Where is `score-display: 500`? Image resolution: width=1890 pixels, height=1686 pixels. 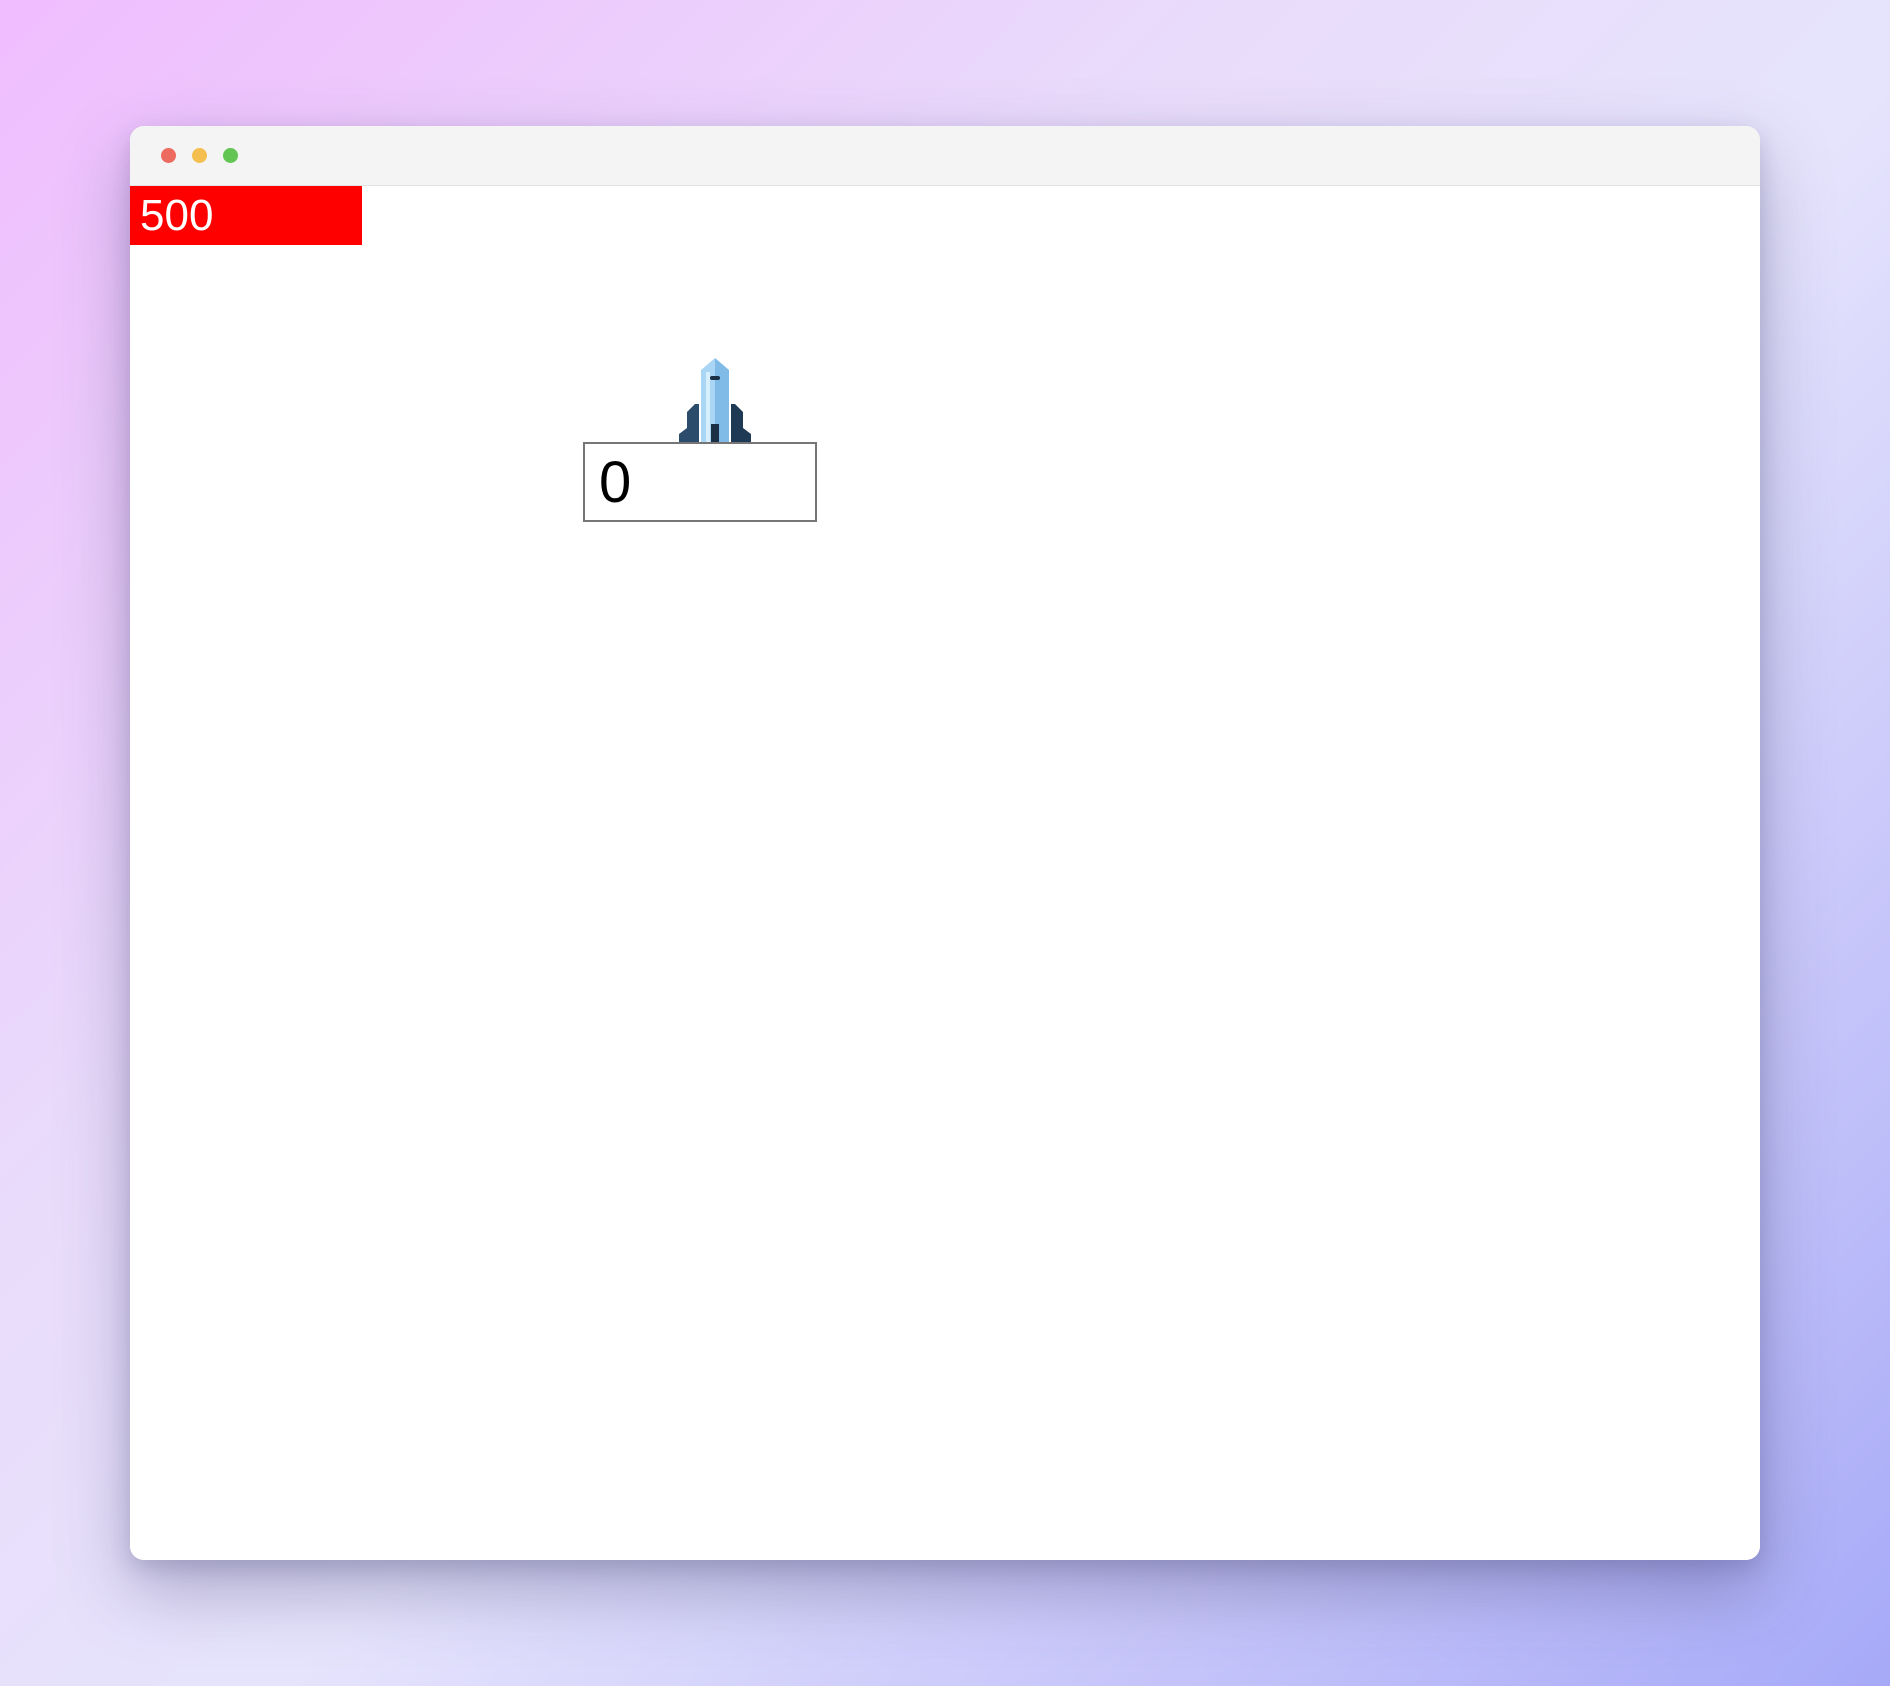 score-display: 500 is located at coordinates (246, 215).